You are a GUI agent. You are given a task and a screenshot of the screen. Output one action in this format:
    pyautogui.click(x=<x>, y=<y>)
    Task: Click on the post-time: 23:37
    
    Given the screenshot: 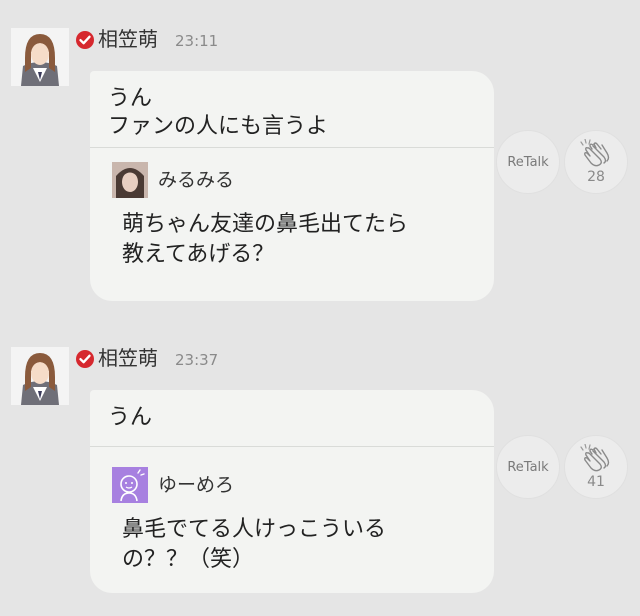 What is the action you would take?
    pyautogui.click(x=197, y=360)
    